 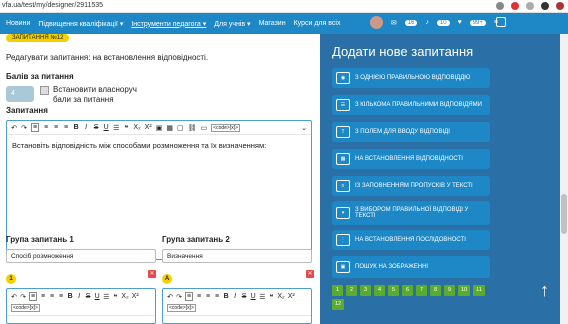 What do you see at coordinates (464, 290) in the screenshot?
I see `page-10: 10` at bounding box center [464, 290].